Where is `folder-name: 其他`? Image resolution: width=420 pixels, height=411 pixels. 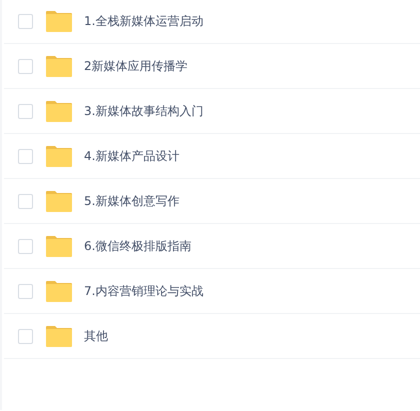 folder-name: 其他 is located at coordinates (96, 336).